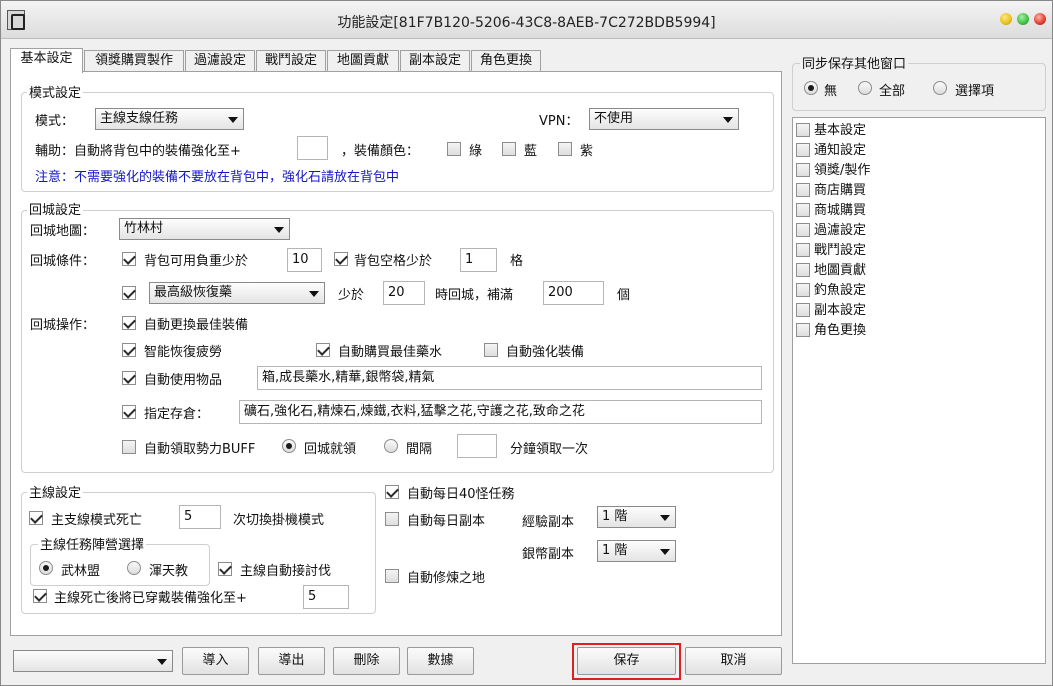 The image size is (1053, 686). I want to click on daily-40-checkbox, so click(392, 492).